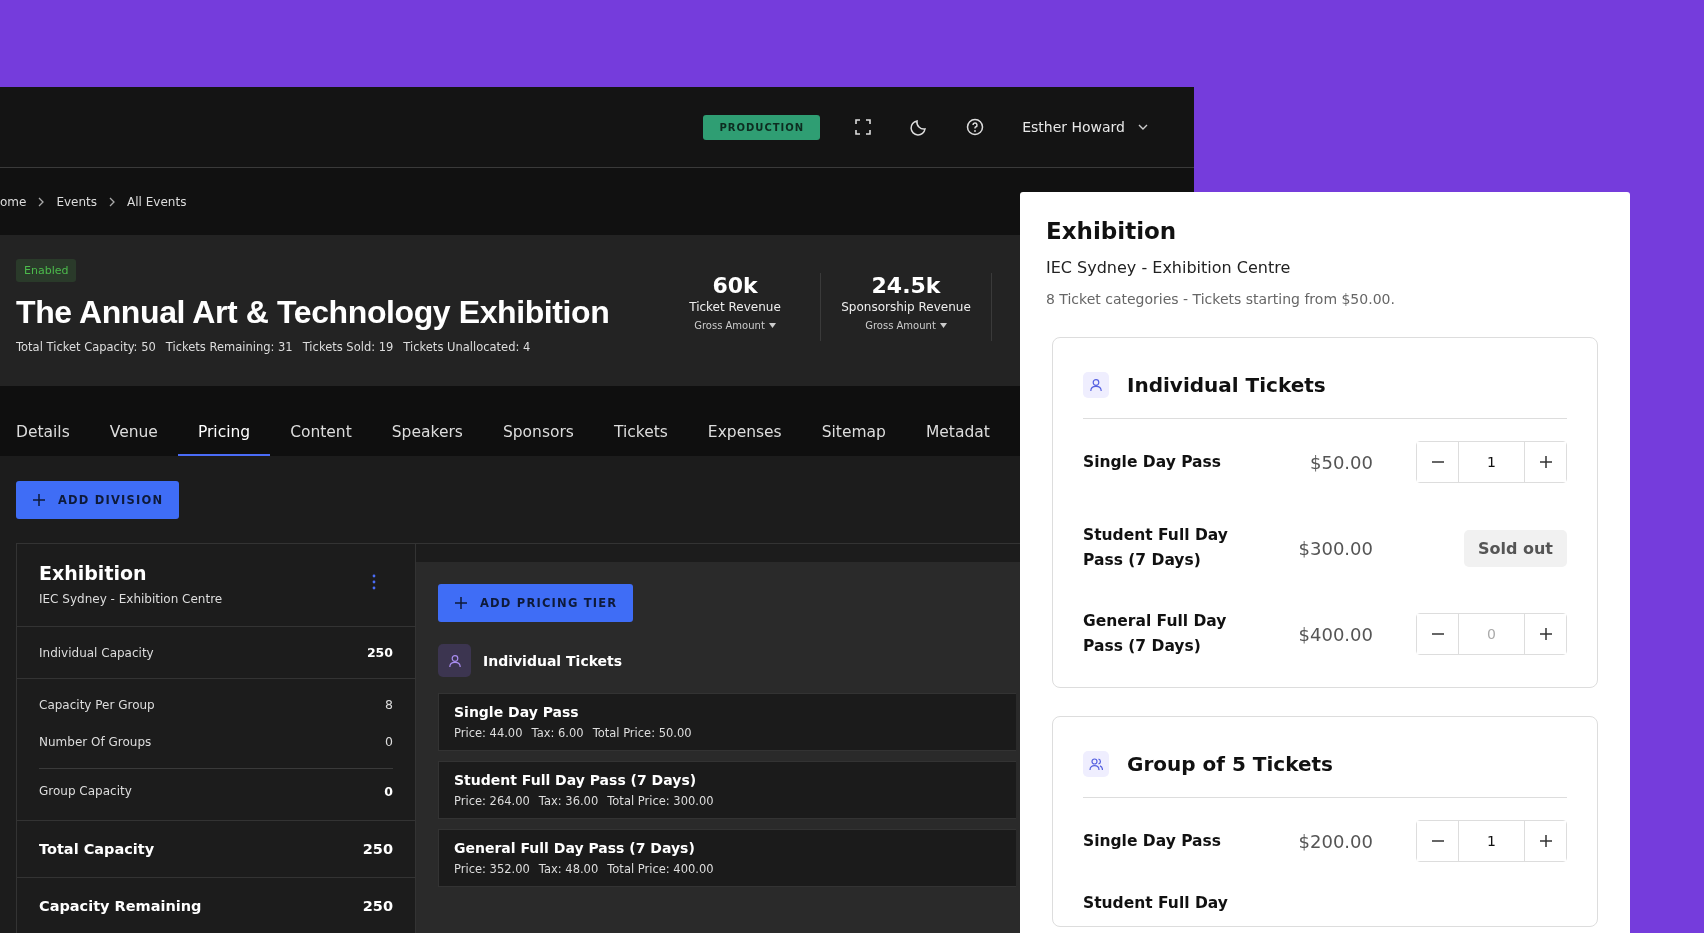  What do you see at coordinates (374, 582) in the screenshot?
I see `more-icon` at bounding box center [374, 582].